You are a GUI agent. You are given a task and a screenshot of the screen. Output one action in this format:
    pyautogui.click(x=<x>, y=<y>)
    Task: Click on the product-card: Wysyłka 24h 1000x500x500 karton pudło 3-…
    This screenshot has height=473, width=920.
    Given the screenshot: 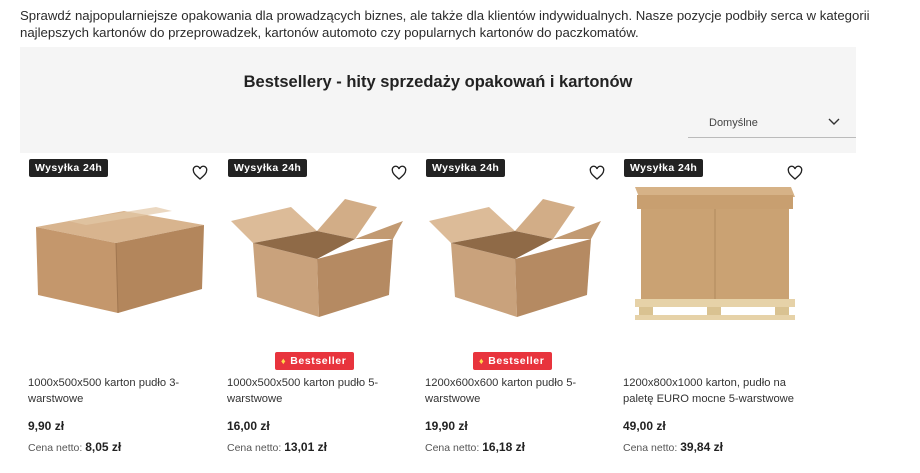 What is the action you would take?
    pyautogui.click(x=119, y=313)
    